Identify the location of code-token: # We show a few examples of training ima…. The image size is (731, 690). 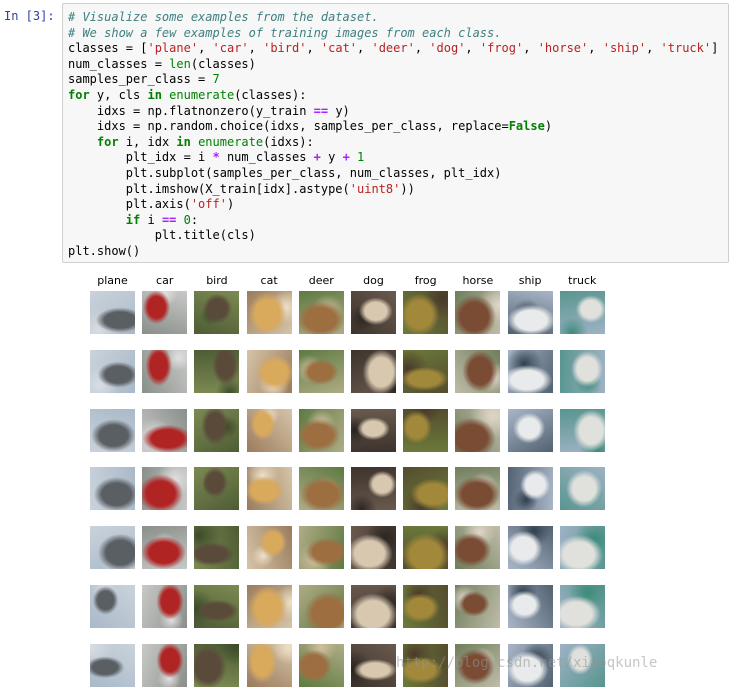
(285, 32).